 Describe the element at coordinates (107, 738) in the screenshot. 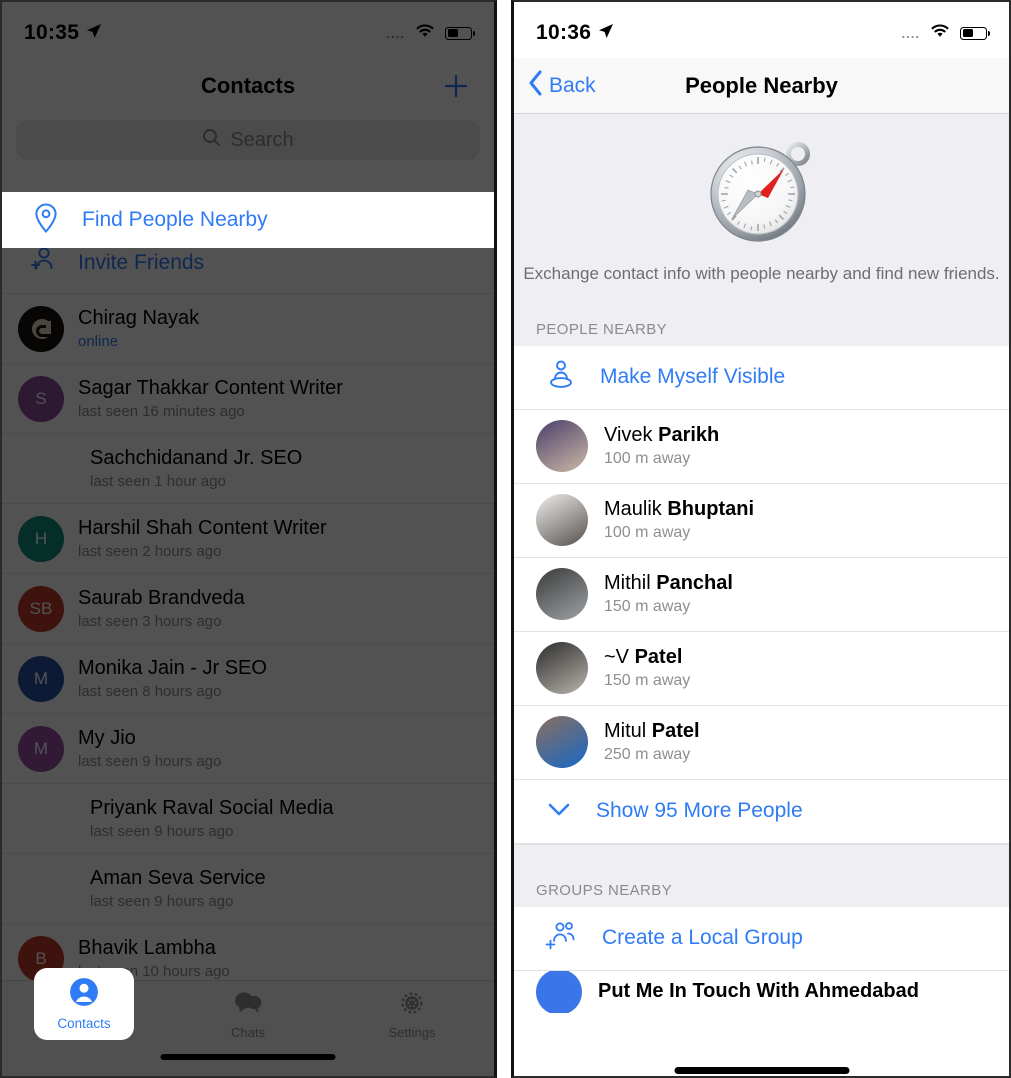

I see `contact-name: My Jio` at that location.